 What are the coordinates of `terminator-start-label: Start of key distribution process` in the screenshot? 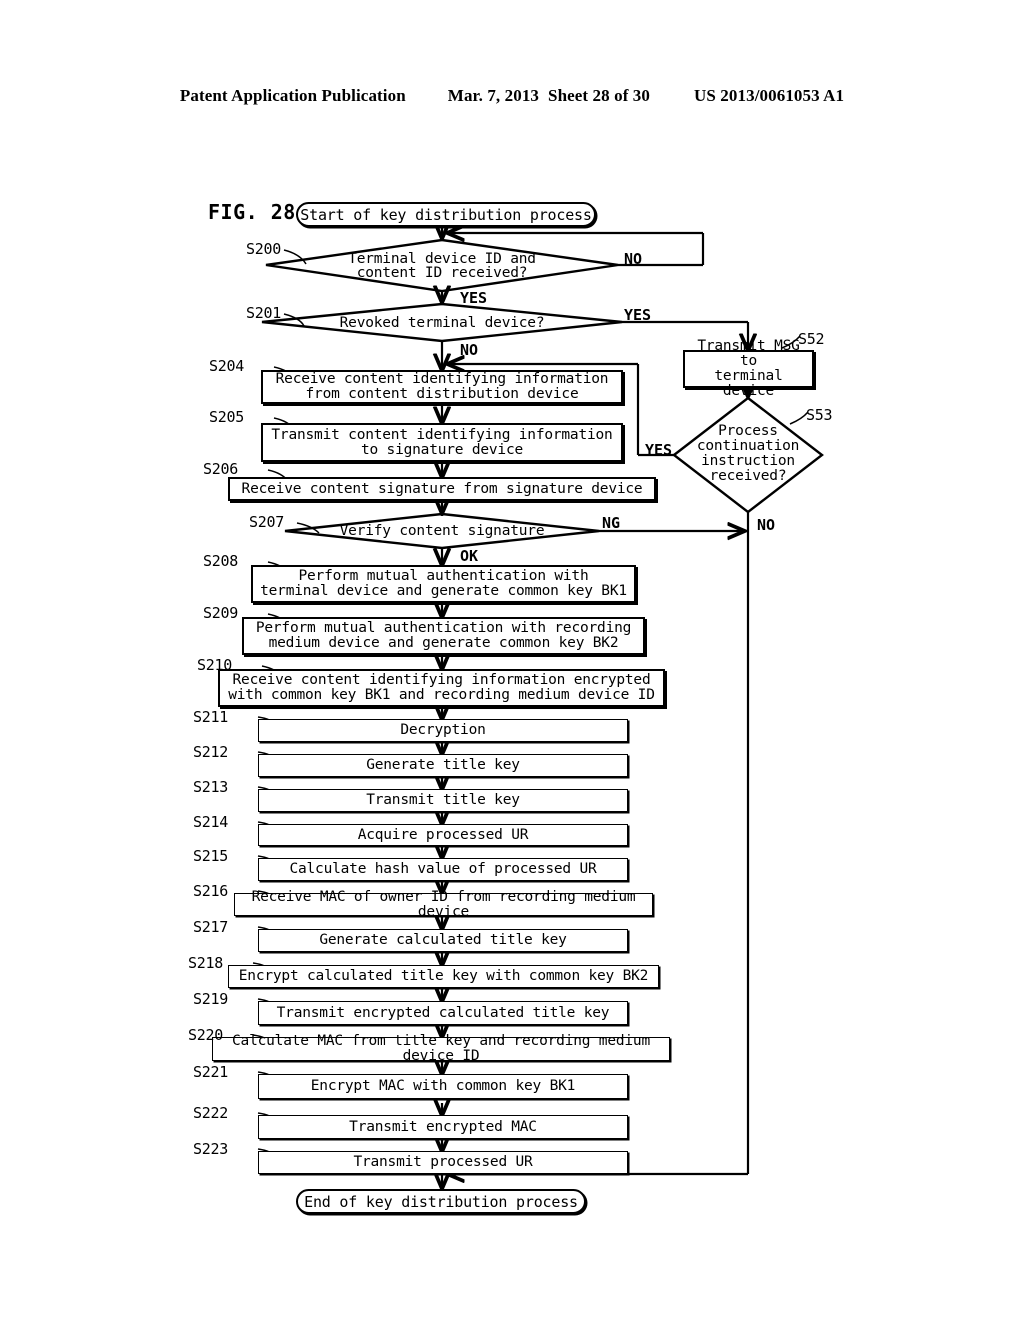 It's located at (446, 214).